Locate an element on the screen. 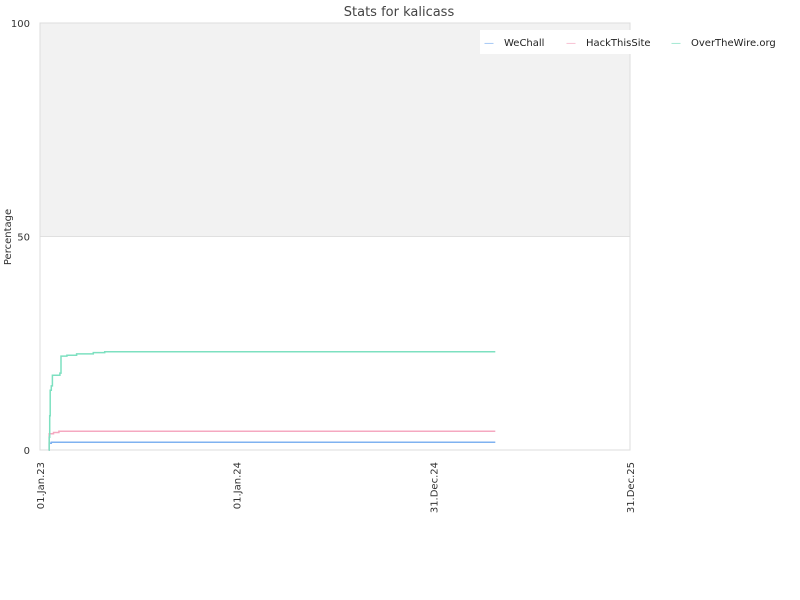 The height and width of the screenshot is (600, 800). legend-item-hackthissite: HackThisSite is located at coordinates (618, 43).